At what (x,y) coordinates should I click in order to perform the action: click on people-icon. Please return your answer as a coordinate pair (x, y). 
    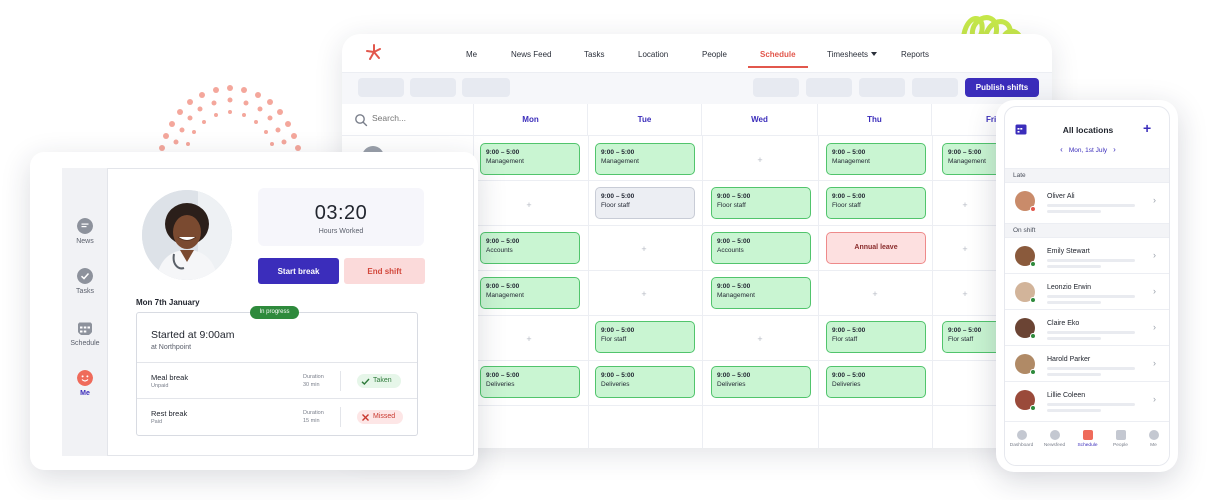
    Looking at the image, I should click on (1120, 435).